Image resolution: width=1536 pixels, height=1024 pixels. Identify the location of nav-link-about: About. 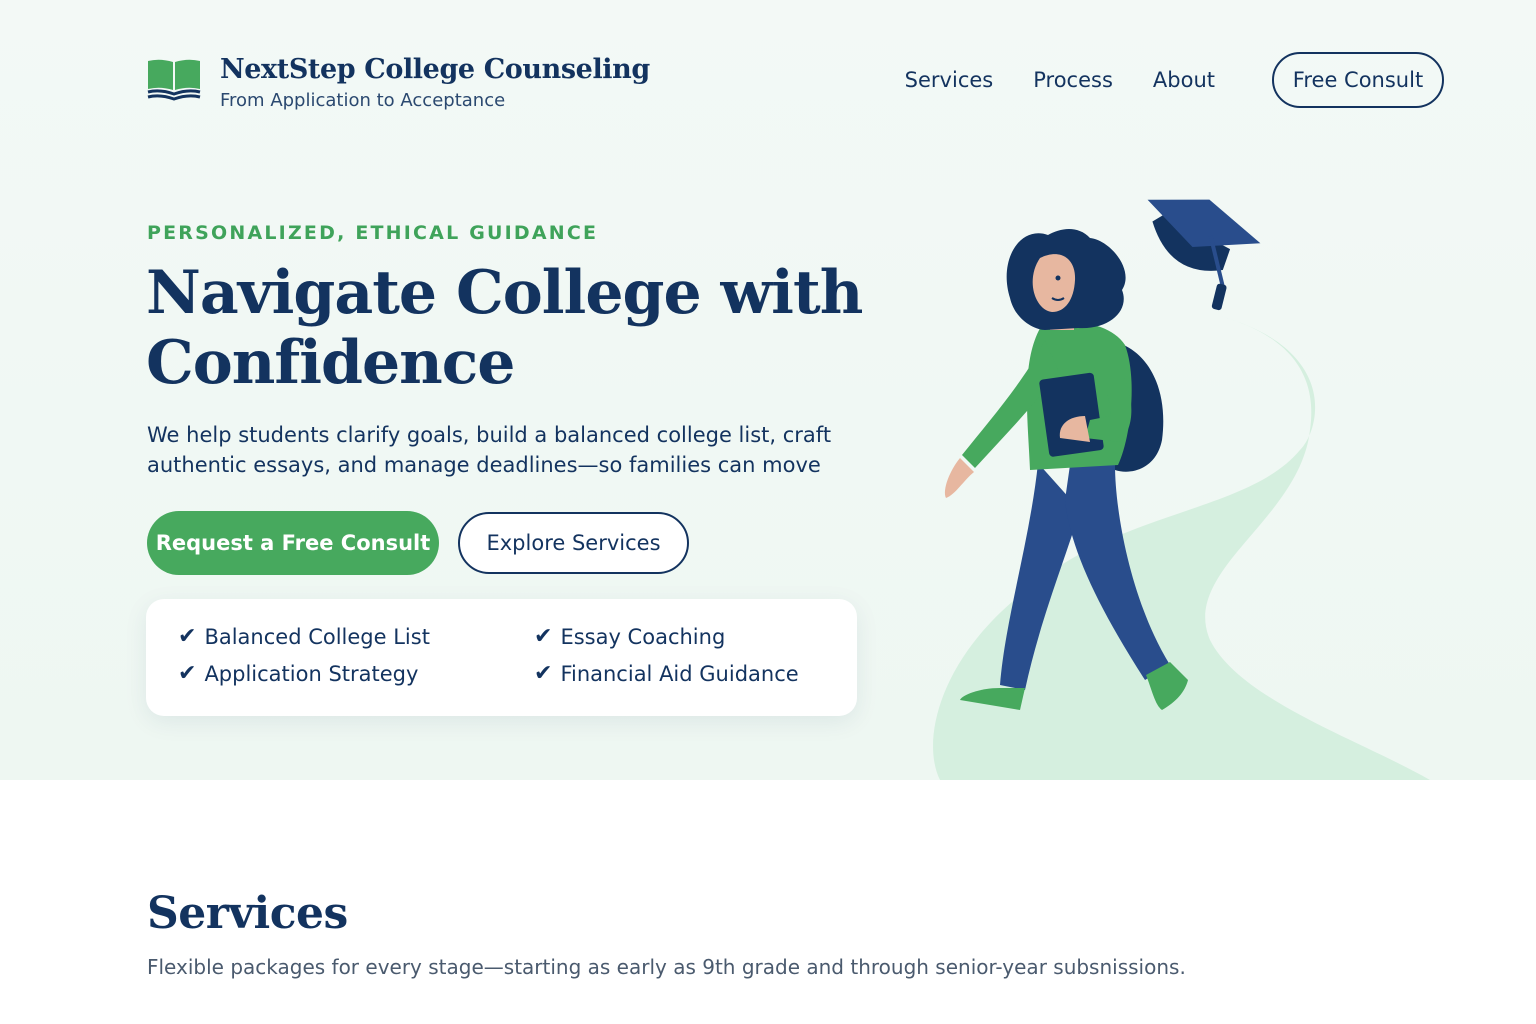
(1184, 80).